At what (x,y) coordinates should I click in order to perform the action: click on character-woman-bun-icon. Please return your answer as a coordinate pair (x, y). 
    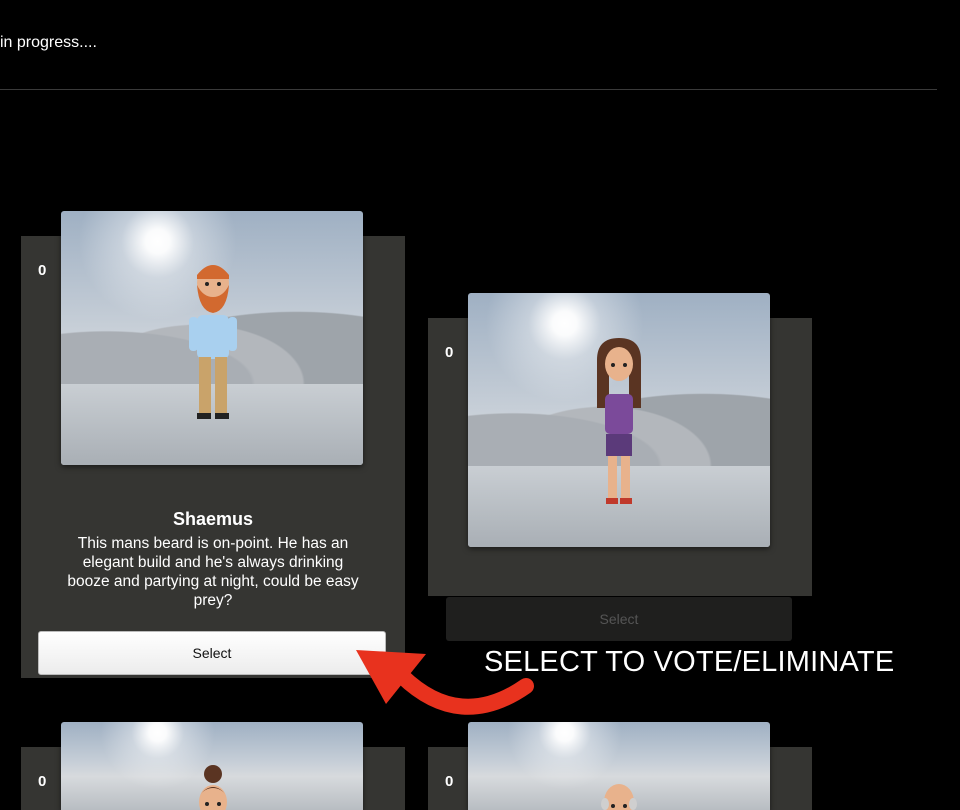
    Looking at the image, I should click on (213, 787).